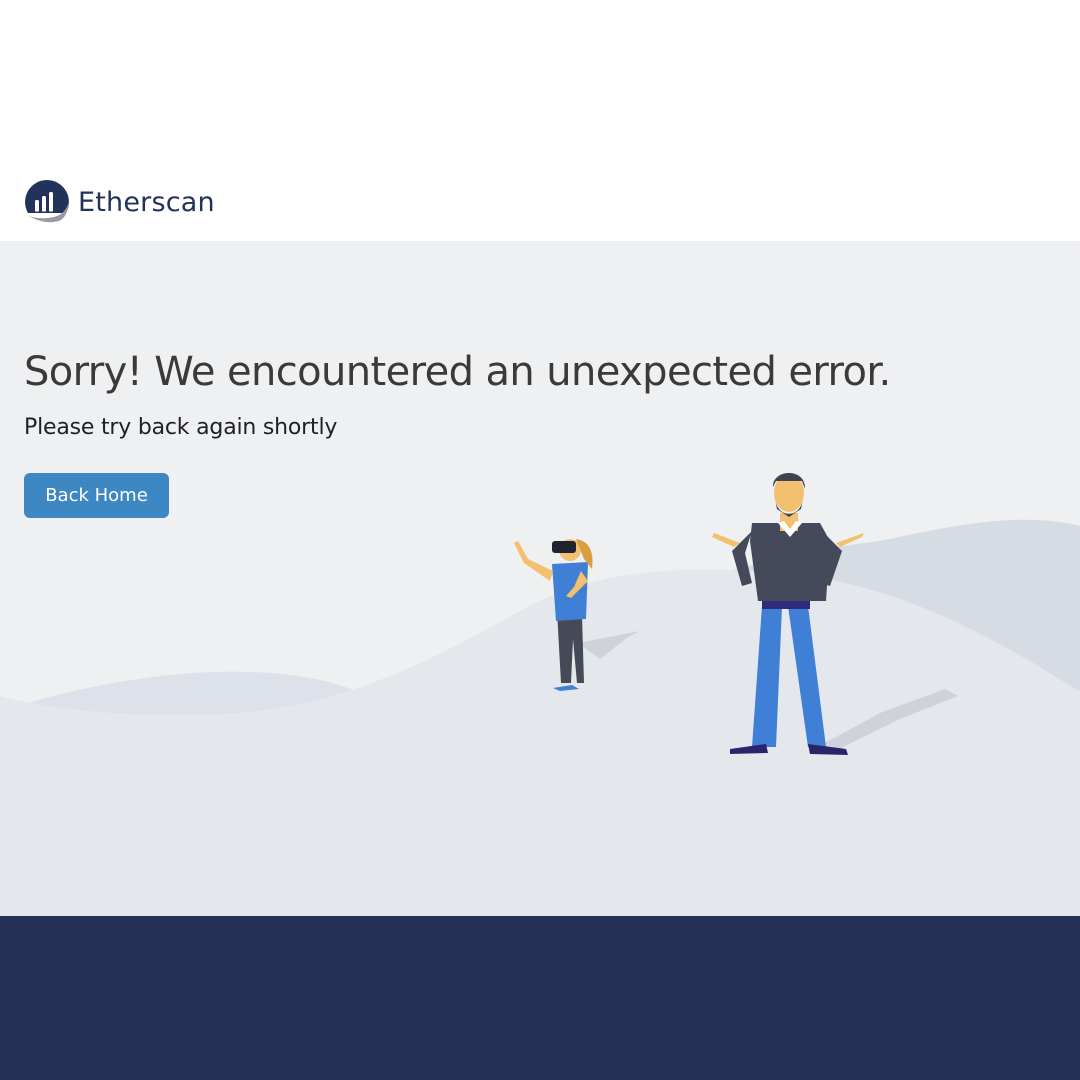 The width and height of the screenshot is (1080, 1080). I want to click on brand-name: Etherscan, so click(146, 202).